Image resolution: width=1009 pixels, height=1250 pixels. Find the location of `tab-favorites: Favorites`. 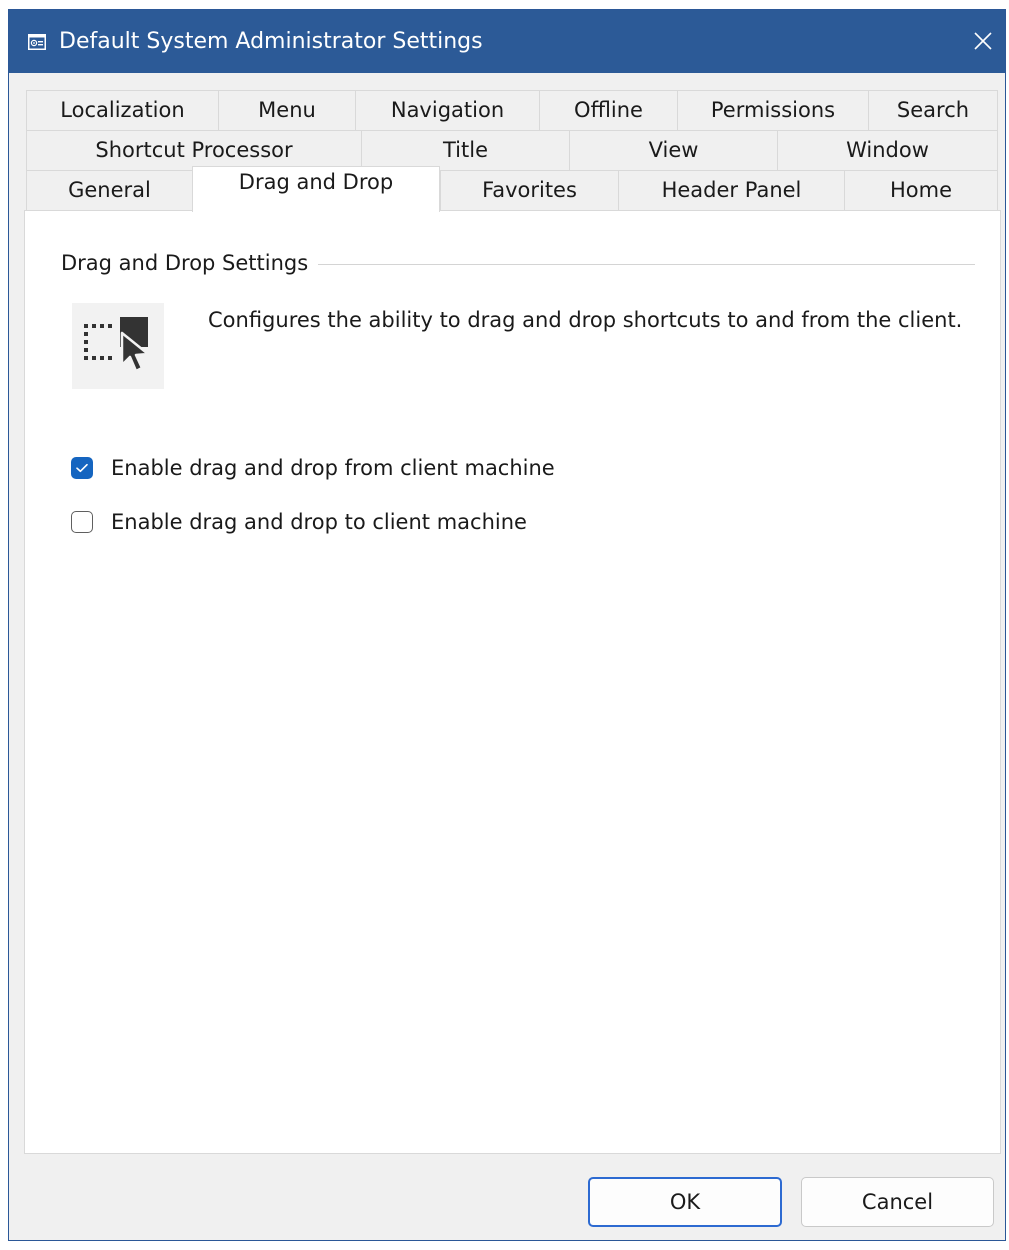

tab-favorites: Favorites is located at coordinates (529, 190).